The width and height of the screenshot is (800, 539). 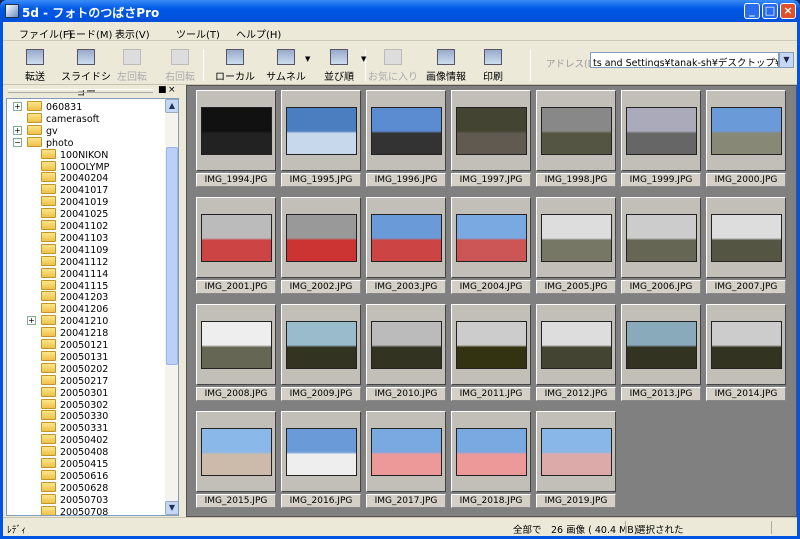 I want to click on thumbnail-label: IMG_2011.JPG, so click(x=491, y=394).